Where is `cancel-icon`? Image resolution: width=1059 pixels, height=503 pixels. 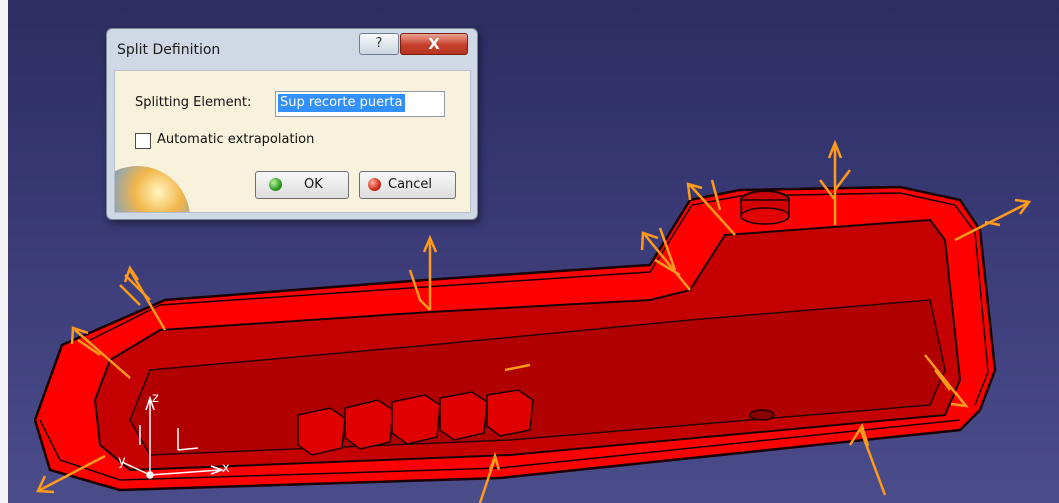 cancel-icon is located at coordinates (374, 184).